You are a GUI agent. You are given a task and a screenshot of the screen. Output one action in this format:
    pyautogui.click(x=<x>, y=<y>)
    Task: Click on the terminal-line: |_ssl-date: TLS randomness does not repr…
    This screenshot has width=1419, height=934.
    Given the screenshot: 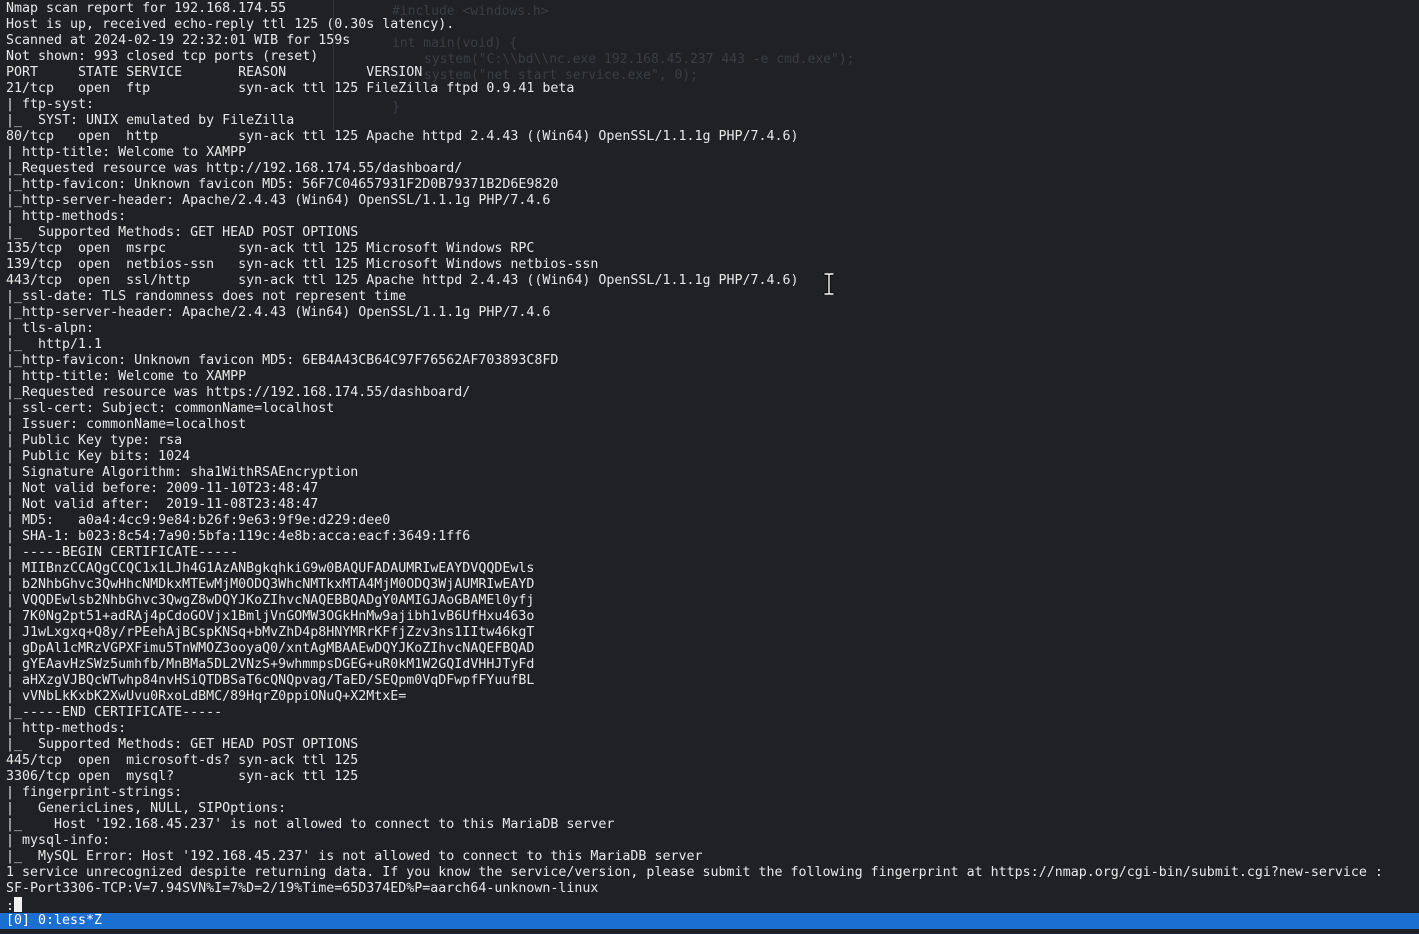 What is the action you would take?
    pyautogui.click(x=206, y=296)
    